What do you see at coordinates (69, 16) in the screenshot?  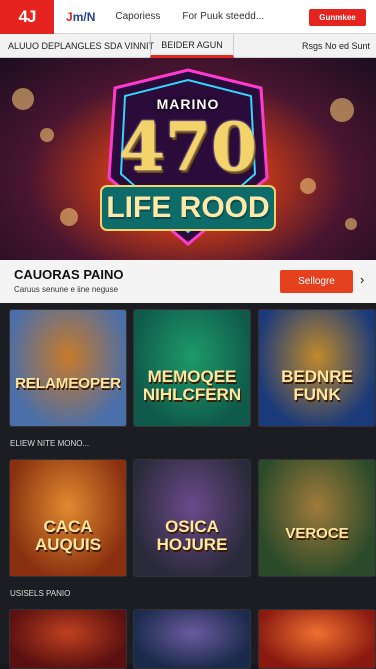 I see `partner-logo-a: J` at bounding box center [69, 16].